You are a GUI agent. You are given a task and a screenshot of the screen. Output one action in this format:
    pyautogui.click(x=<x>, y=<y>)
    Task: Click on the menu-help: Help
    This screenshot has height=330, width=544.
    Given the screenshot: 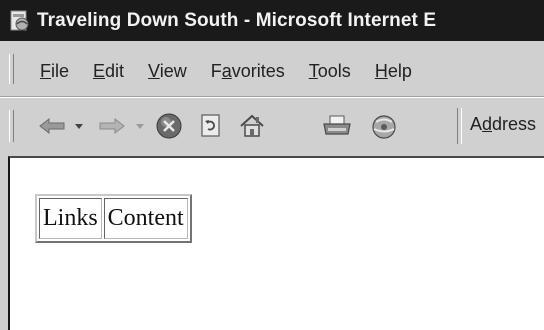 What is the action you would take?
    pyautogui.click(x=393, y=71)
    